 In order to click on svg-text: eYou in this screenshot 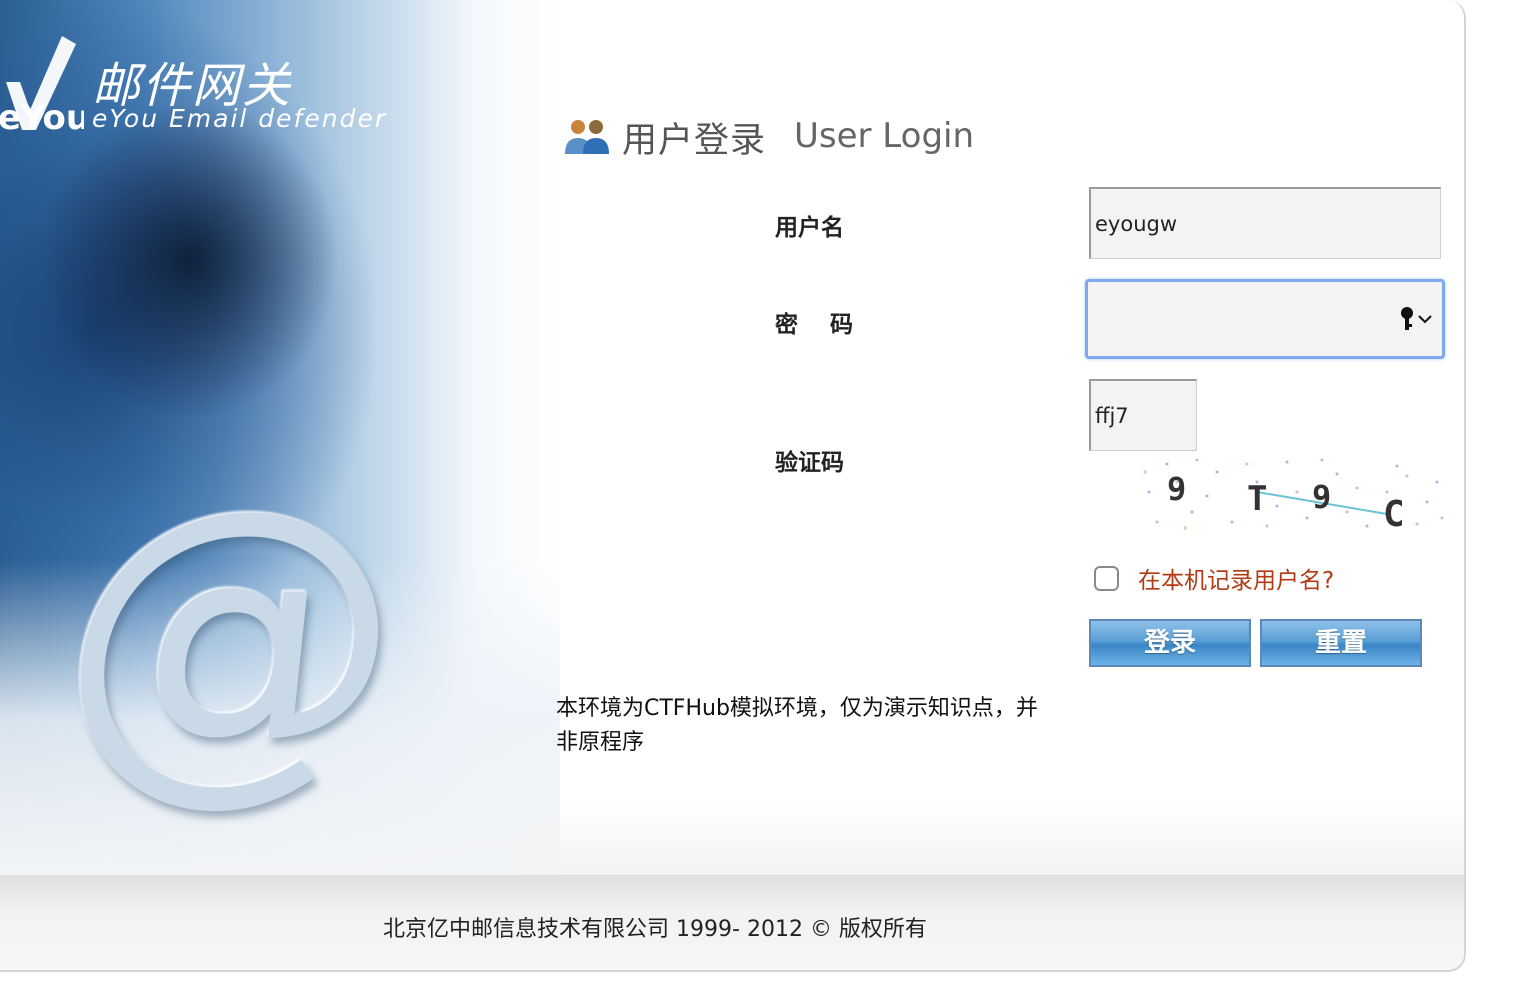, I will do `click(42, 116)`.